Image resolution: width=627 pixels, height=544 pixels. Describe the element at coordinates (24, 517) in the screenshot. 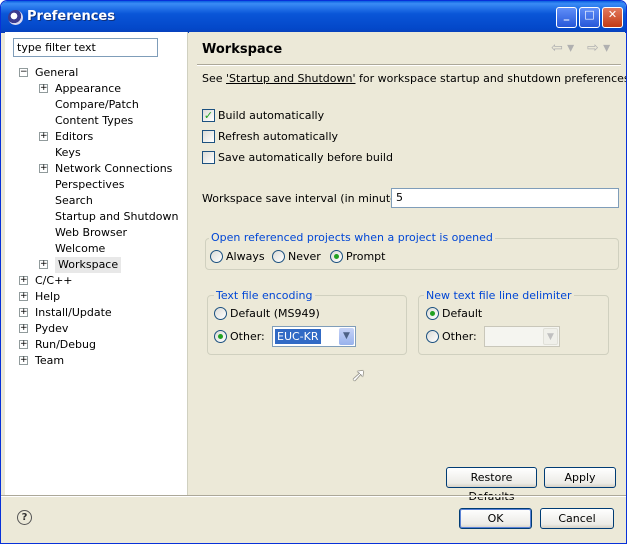

I see `help-icon: ?` at that location.